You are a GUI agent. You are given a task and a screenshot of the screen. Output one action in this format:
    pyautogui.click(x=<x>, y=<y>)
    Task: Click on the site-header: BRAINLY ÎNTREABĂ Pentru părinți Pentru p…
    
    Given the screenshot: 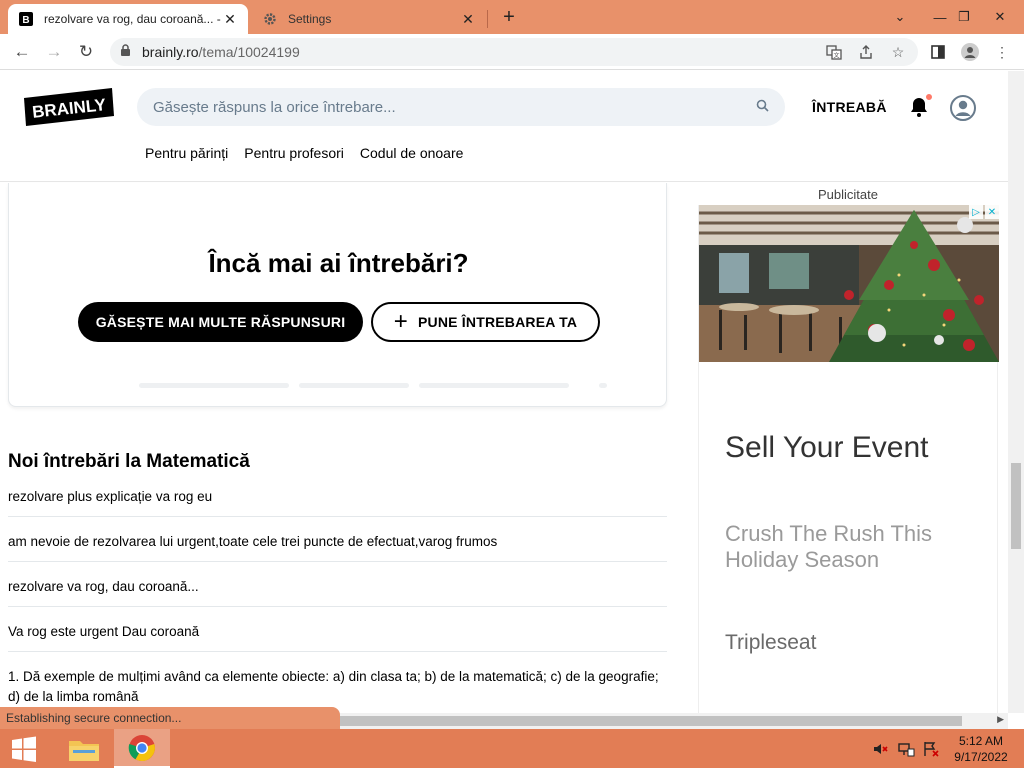 What is the action you would take?
    pyautogui.click(x=504, y=126)
    